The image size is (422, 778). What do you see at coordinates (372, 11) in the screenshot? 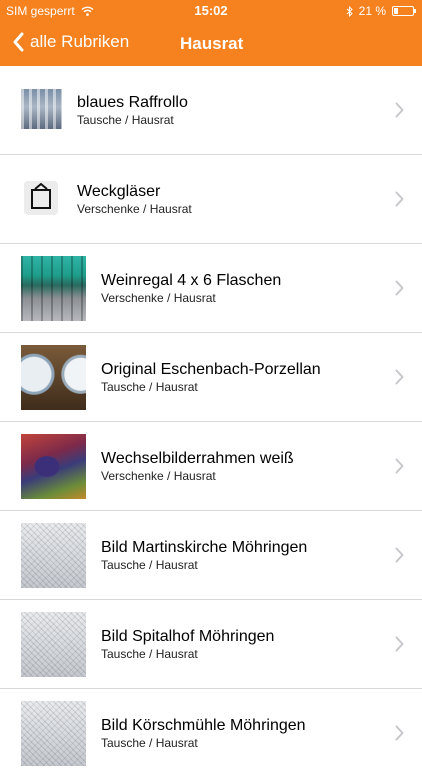
I see `battery-percentage: 21 %` at bounding box center [372, 11].